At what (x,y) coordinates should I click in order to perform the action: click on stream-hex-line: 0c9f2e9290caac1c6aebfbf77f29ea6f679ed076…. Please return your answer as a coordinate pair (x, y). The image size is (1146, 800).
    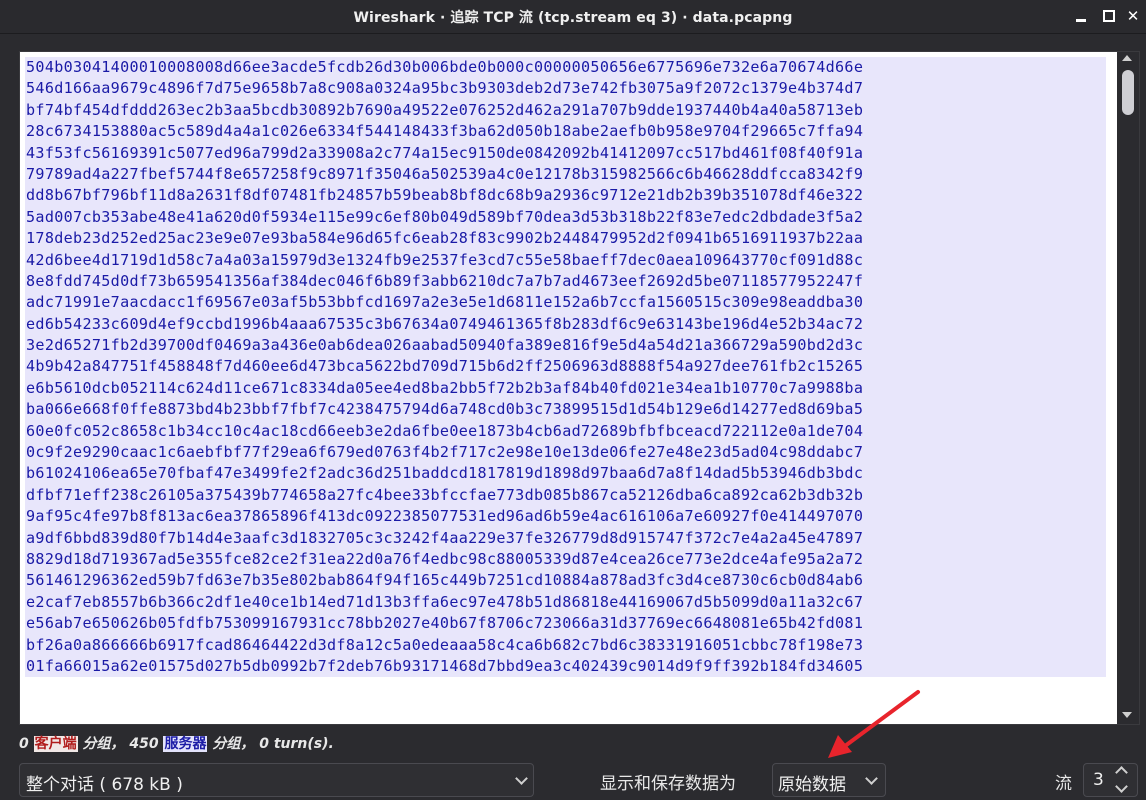
    Looking at the image, I should click on (565, 453).